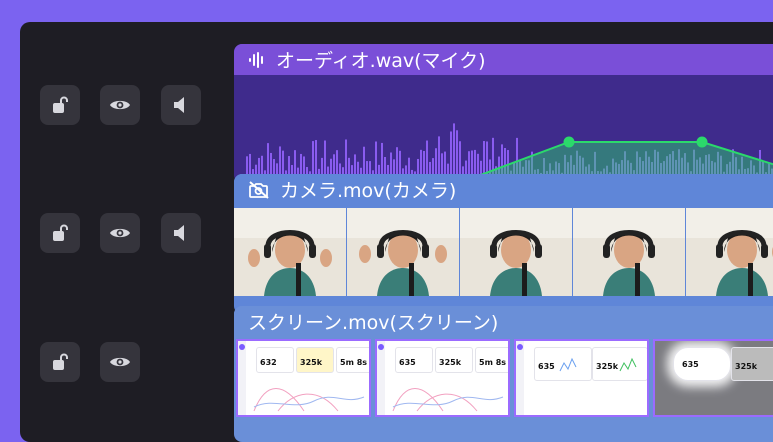 The height and width of the screenshot is (442, 773). What do you see at coordinates (368, 191) in the screenshot?
I see `camera-track-title: カメラ.mov(カメラ)` at bounding box center [368, 191].